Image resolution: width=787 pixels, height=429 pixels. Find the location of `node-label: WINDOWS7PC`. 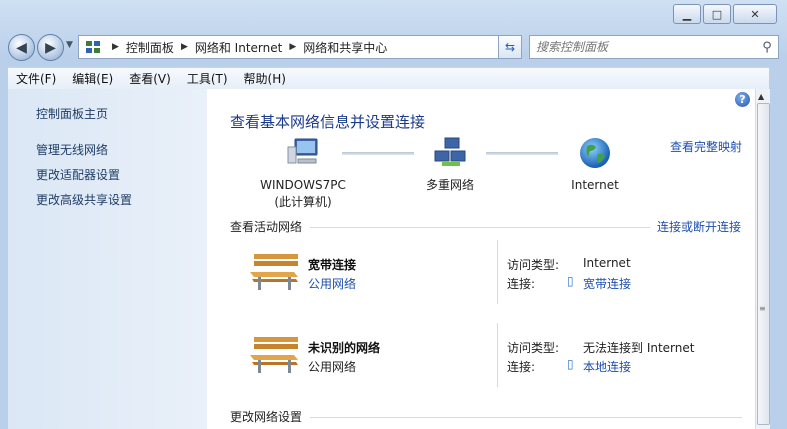

node-label: WINDOWS7PC is located at coordinates (303, 185).